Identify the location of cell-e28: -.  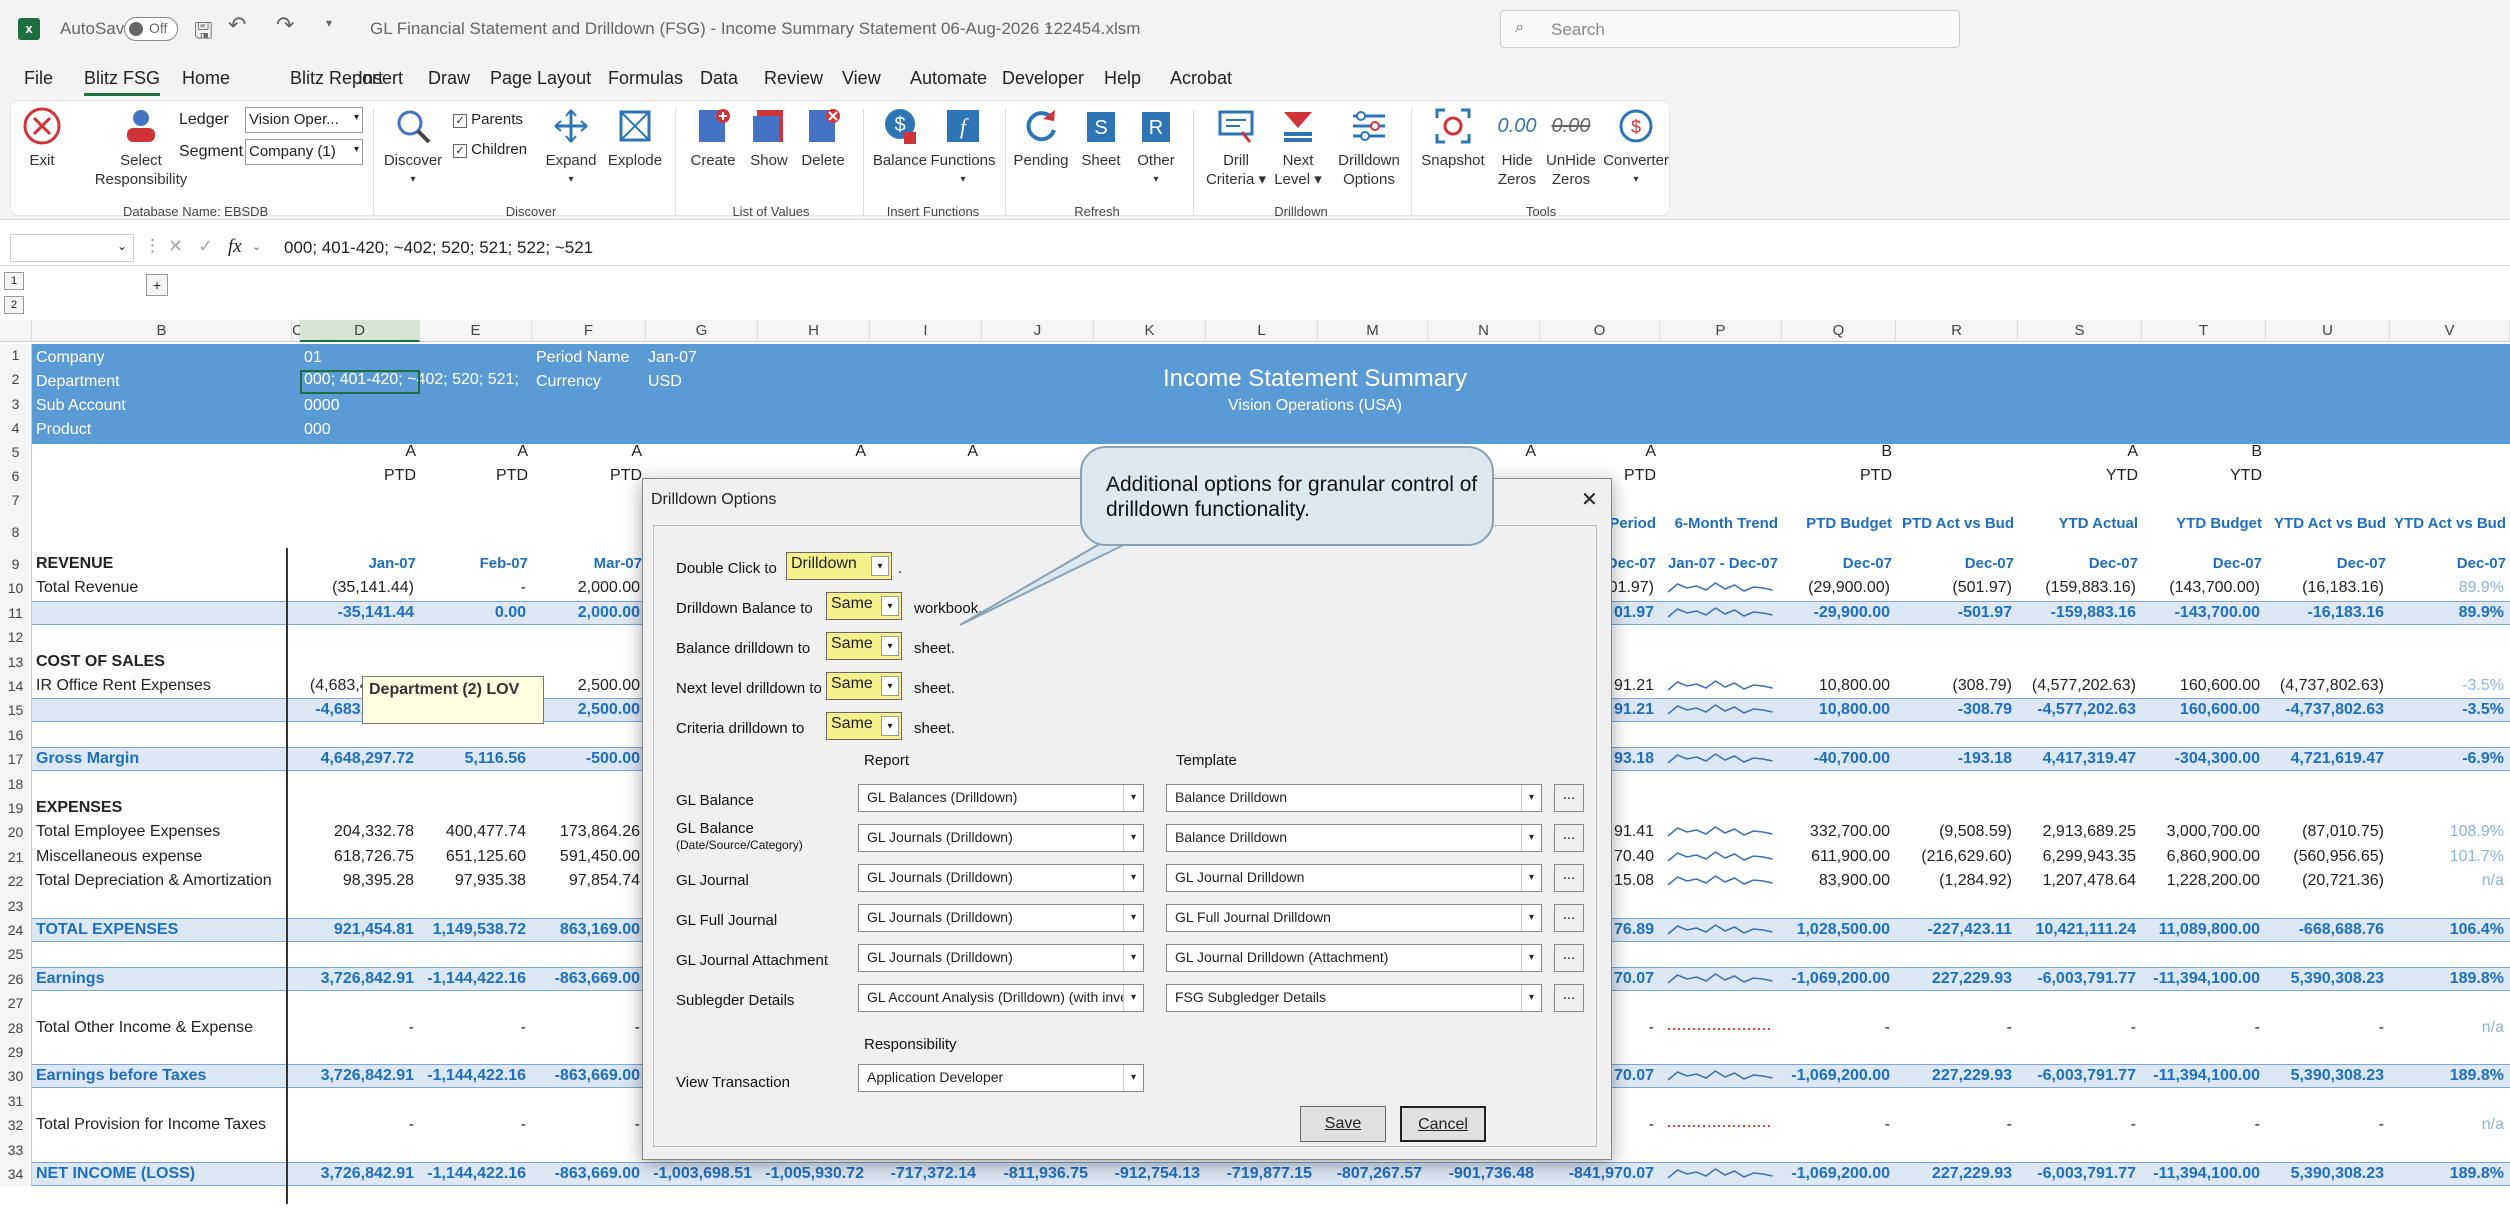
(473, 1028).